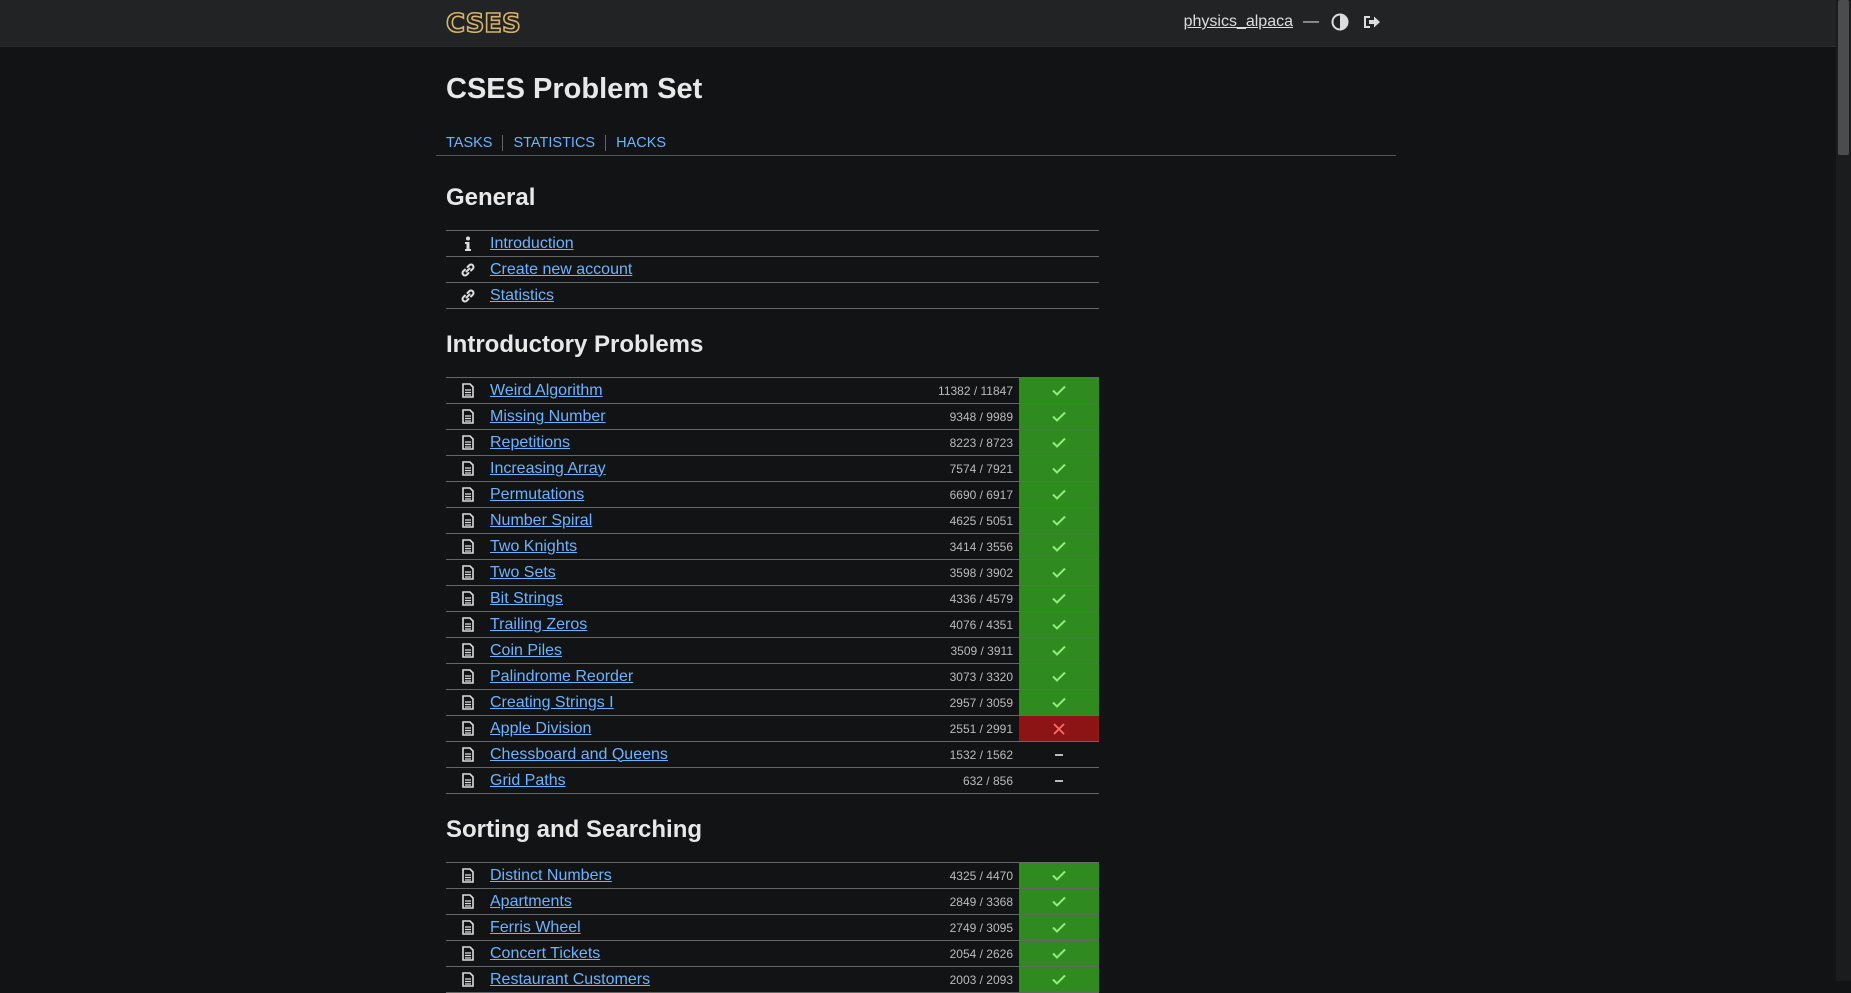 This screenshot has width=1851, height=993. Describe the element at coordinates (794, 296) in the screenshot. I see `general-link: Statistics` at that location.